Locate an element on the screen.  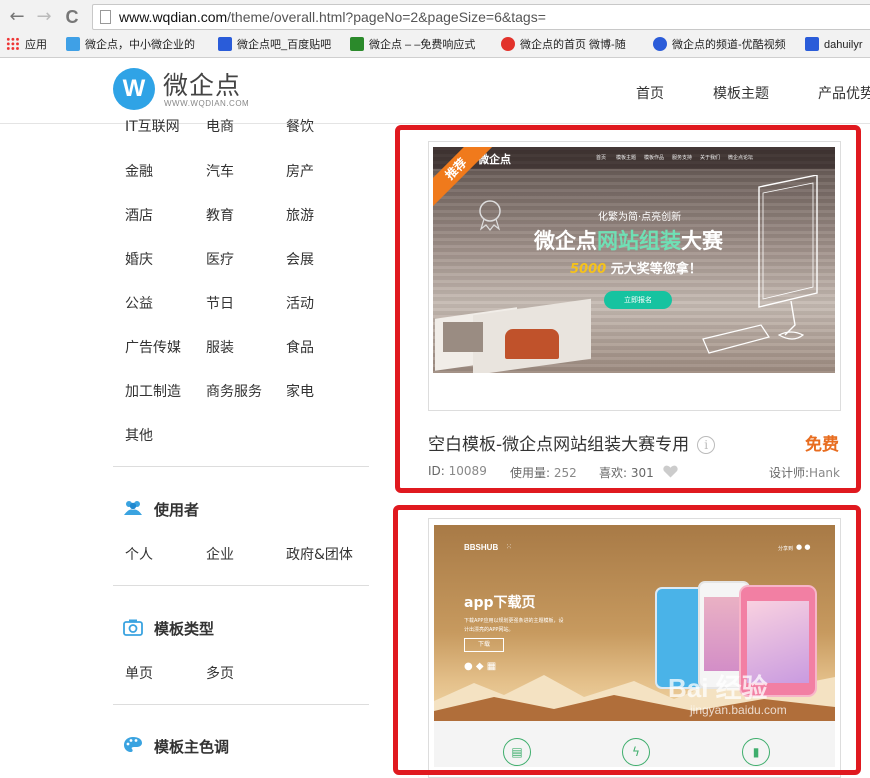
filter-tag: IT互联网 is located at coordinates (152, 126).